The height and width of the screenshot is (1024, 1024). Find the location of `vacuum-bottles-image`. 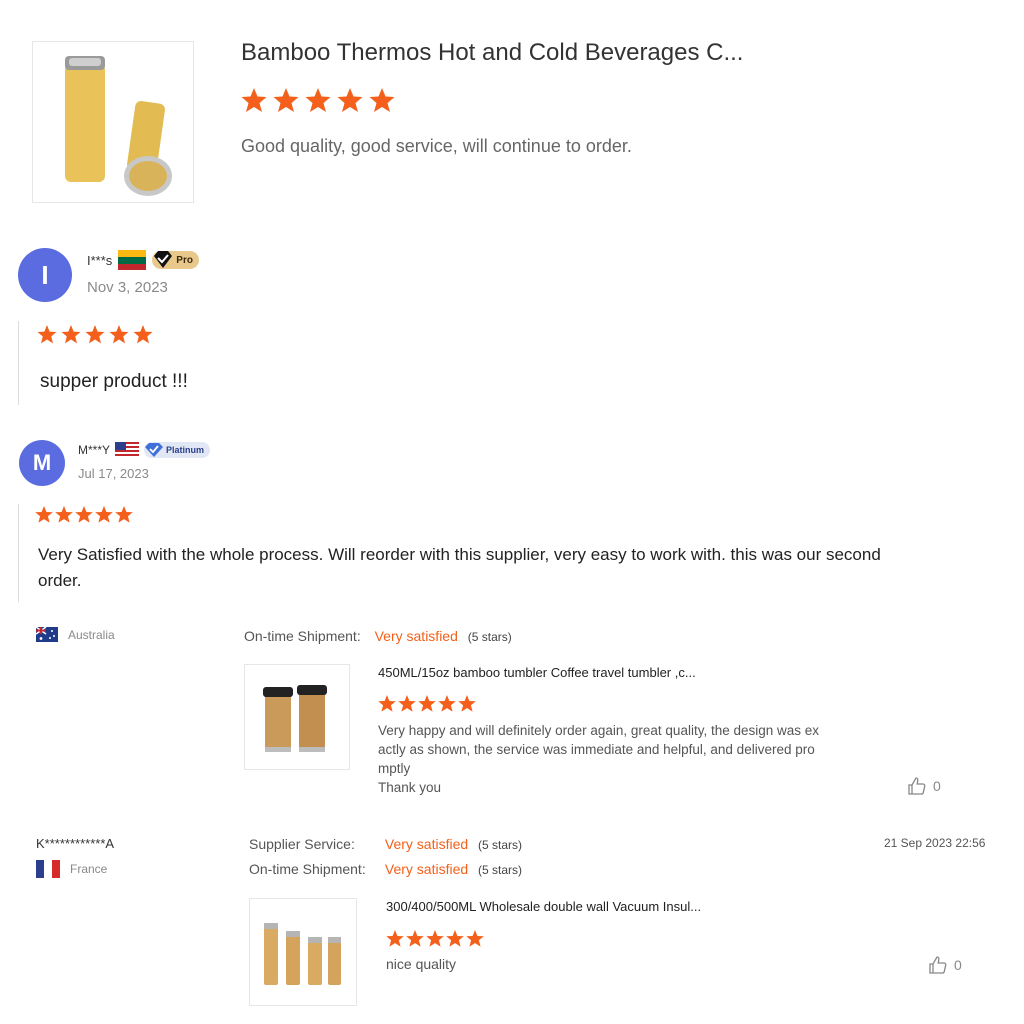

vacuum-bottles-image is located at coordinates (302, 954).